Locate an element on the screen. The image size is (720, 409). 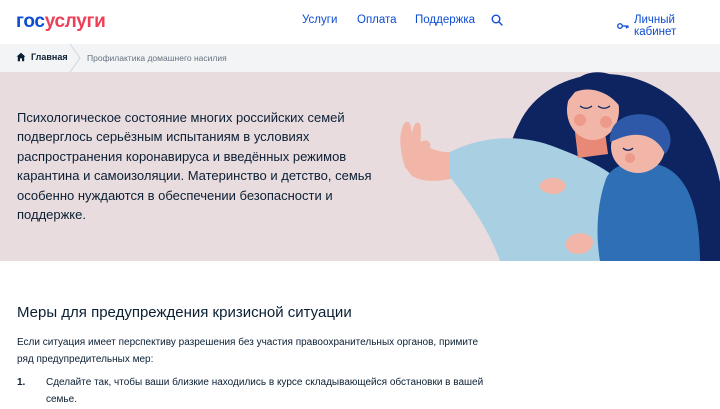
cabinet-label: Личный кабинет is located at coordinates (655, 26).